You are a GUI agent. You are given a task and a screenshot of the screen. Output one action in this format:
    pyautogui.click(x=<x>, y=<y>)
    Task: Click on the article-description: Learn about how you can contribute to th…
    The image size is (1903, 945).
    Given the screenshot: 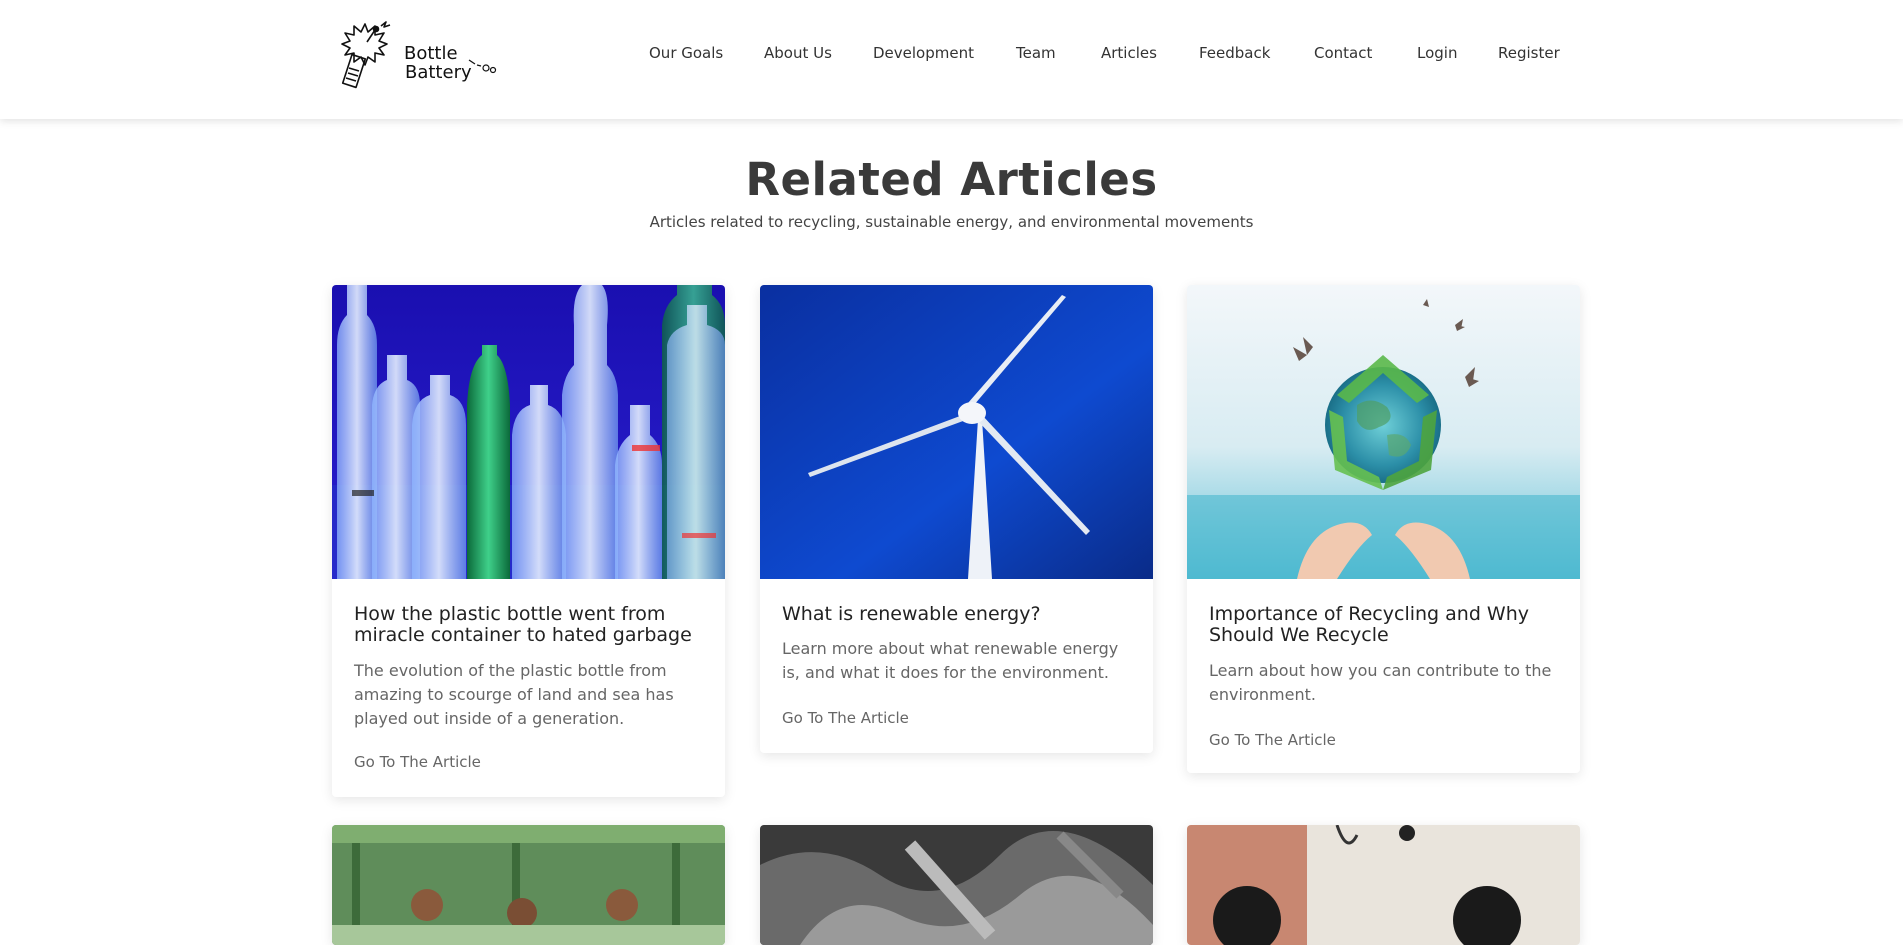 What is the action you would take?
    pyautogui.click(x=1380, y=682)
    